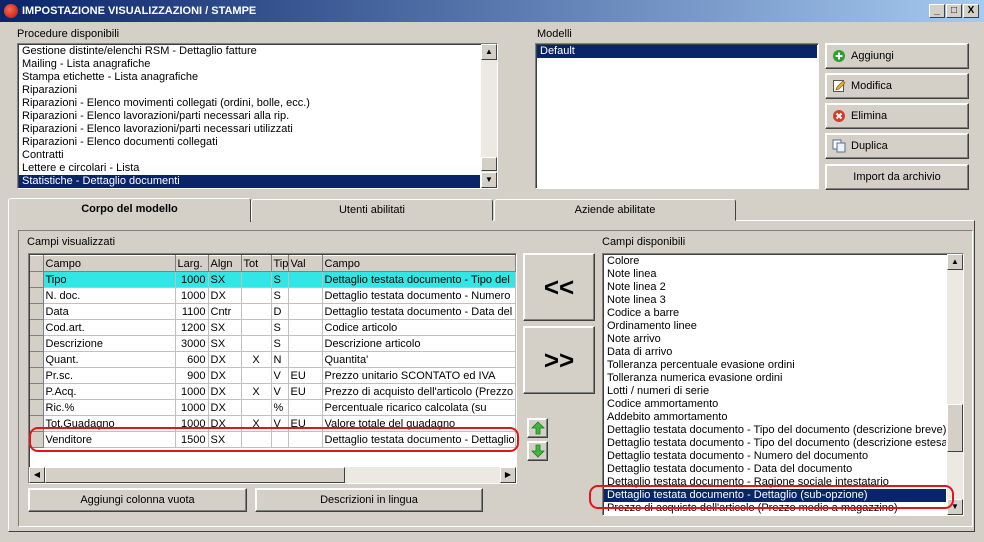  I want to click on col-larg: Larg., so click(192, 263).